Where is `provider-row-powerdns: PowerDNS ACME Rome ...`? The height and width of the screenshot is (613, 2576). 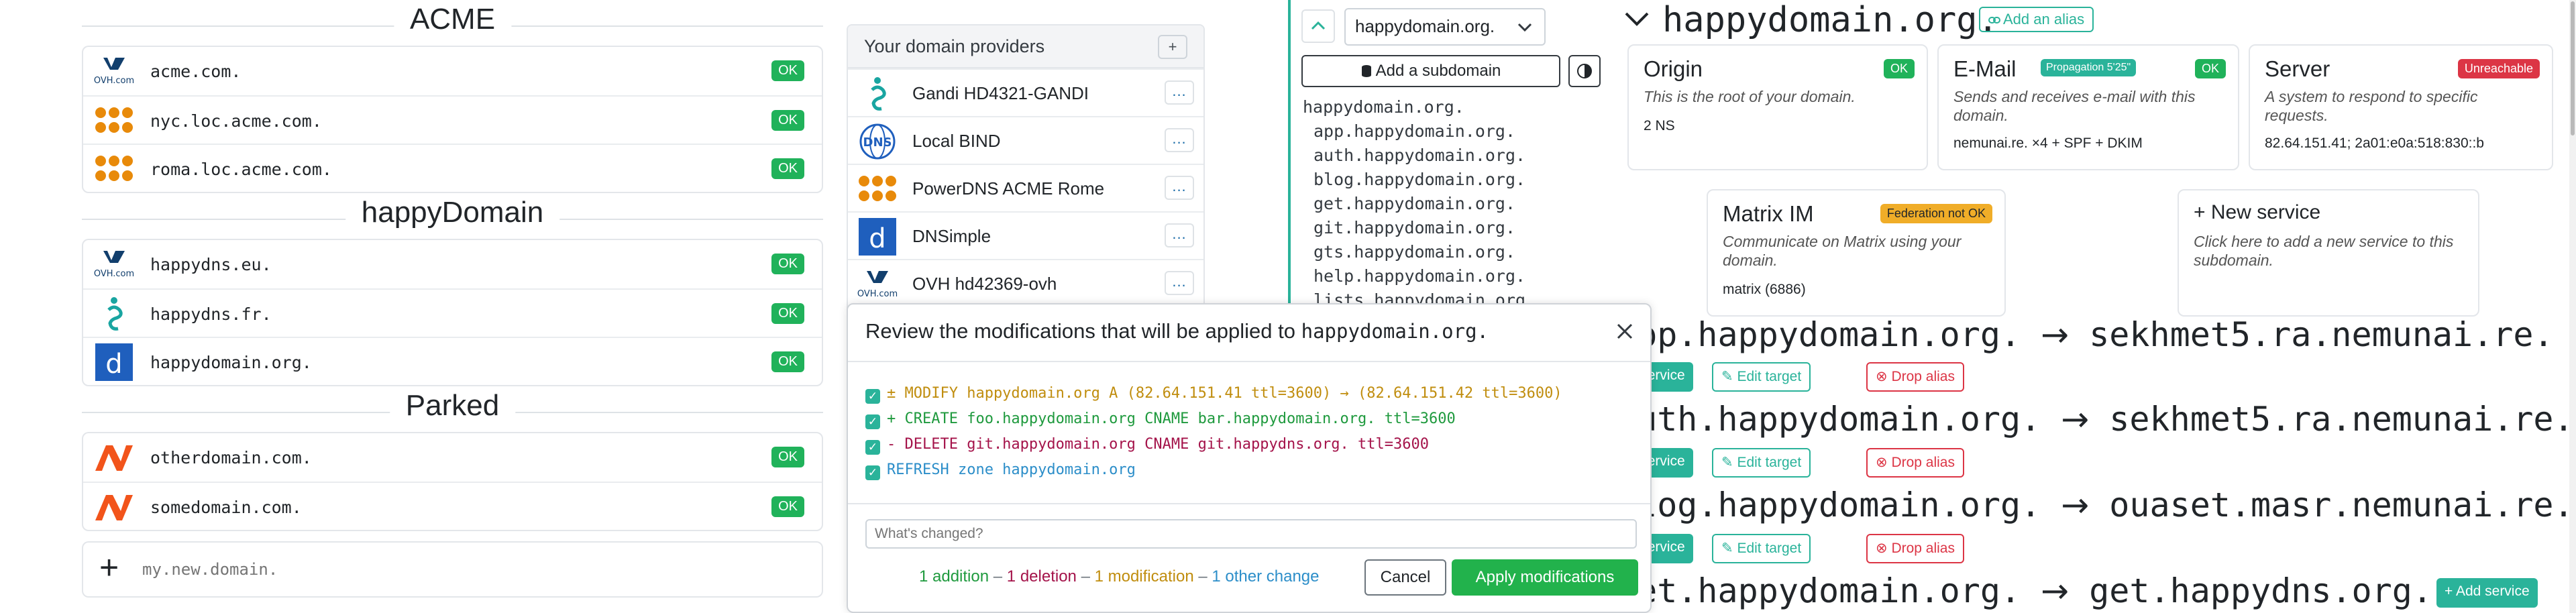
provider-row-powerdns: PowerDNS ACME Rome ... is located at coordinates (1025, 187).